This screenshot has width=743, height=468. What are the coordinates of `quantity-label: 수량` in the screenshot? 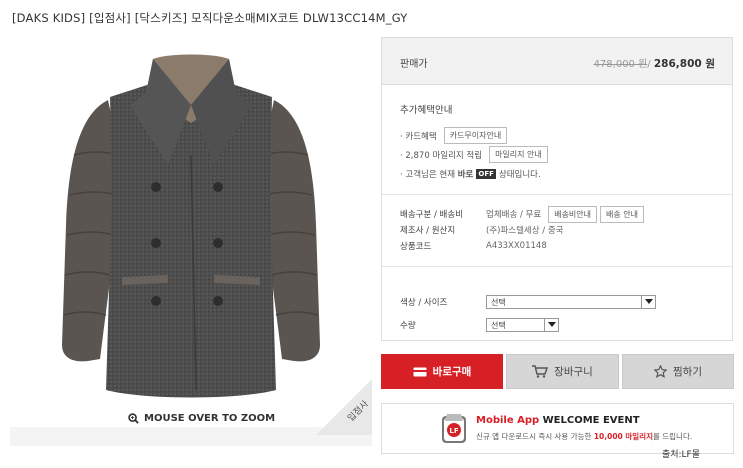 It's located at (408, 325).